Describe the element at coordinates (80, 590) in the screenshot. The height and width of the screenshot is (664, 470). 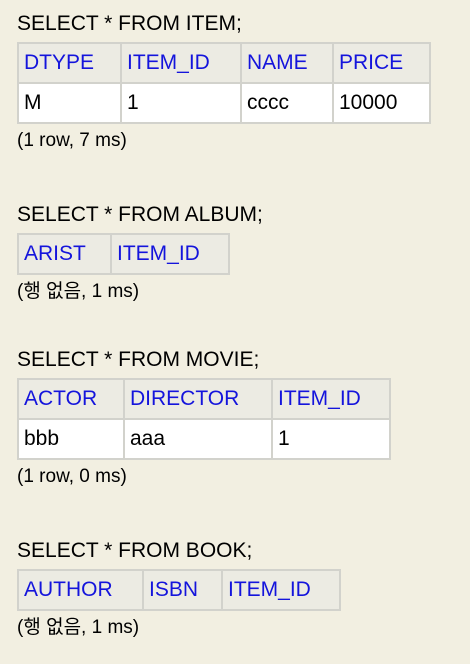
I see `column-header: AUTHOR` at that location.